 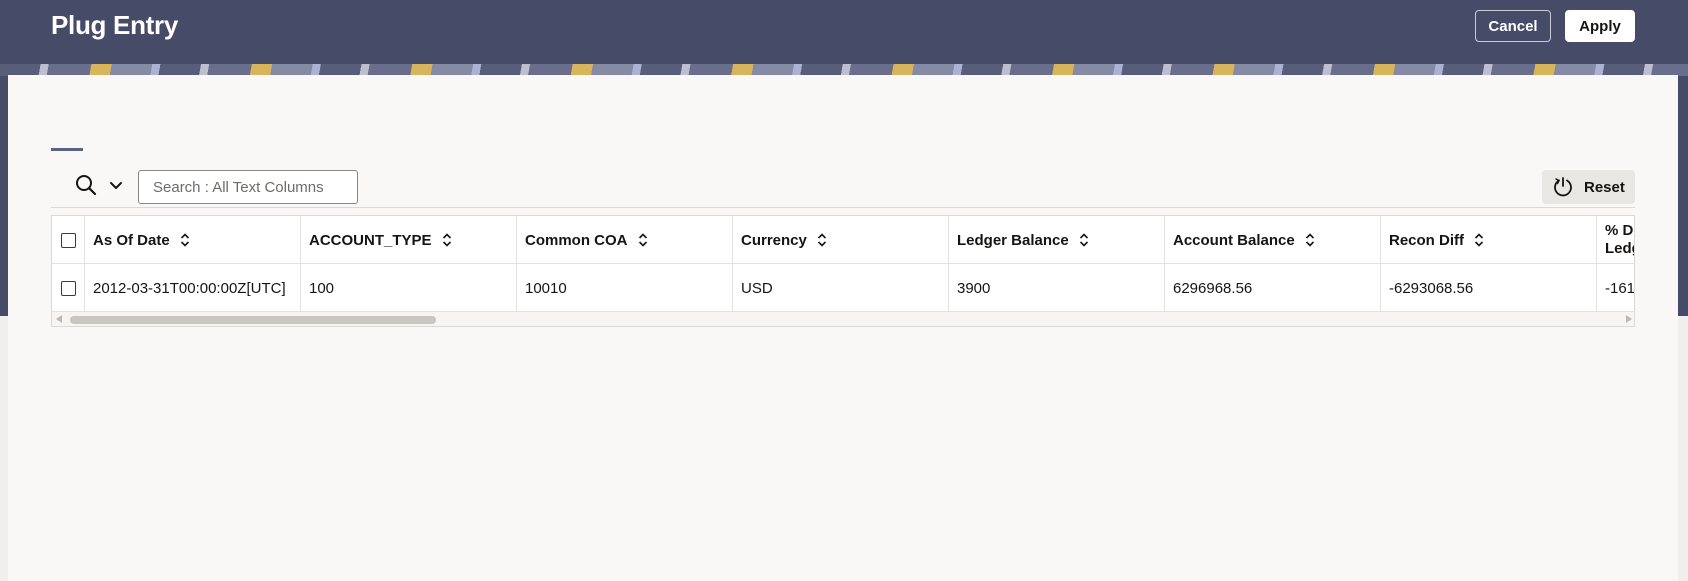 I want to click on select-all-cell, so click(x=68, y=240).